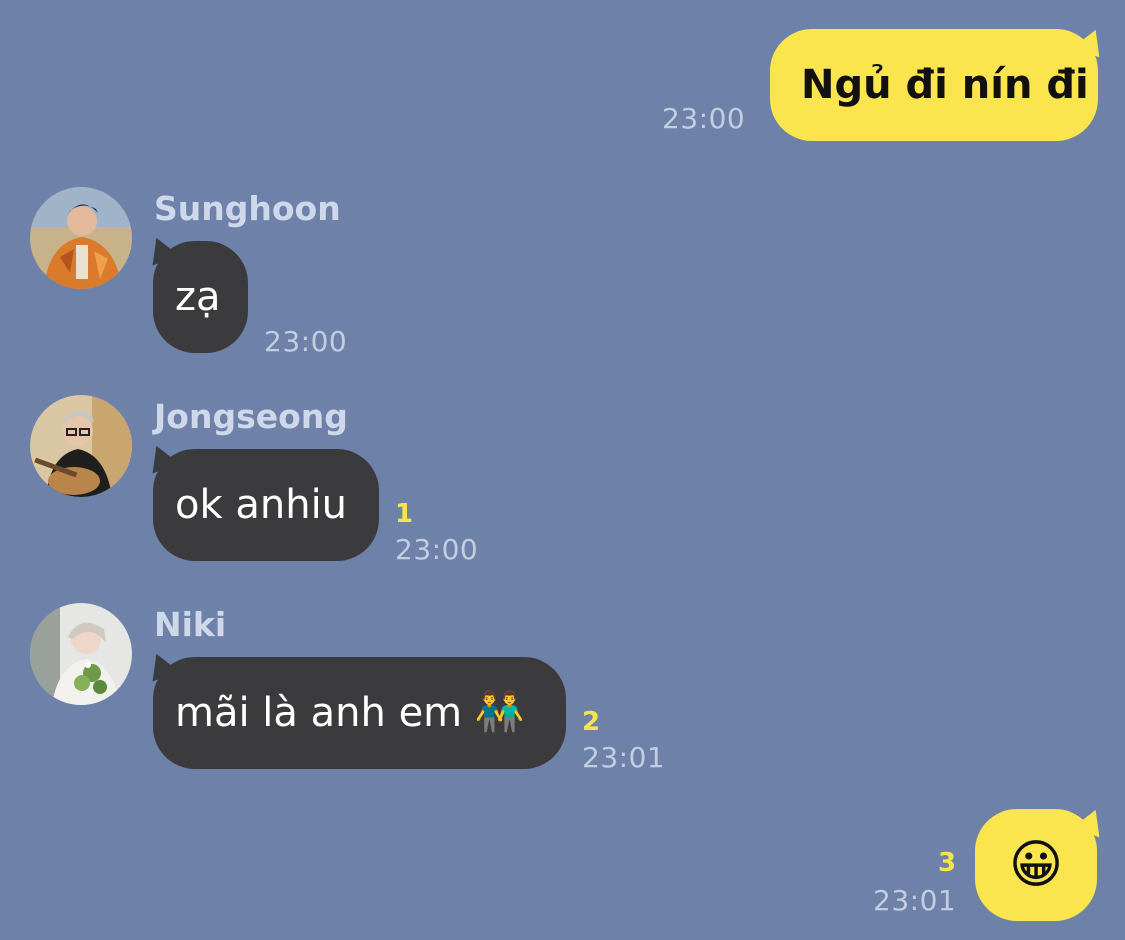 Image resolution: width=1125 pixels, height=940 pixels. I want to click on message-text: zạ, so click(198, 297).